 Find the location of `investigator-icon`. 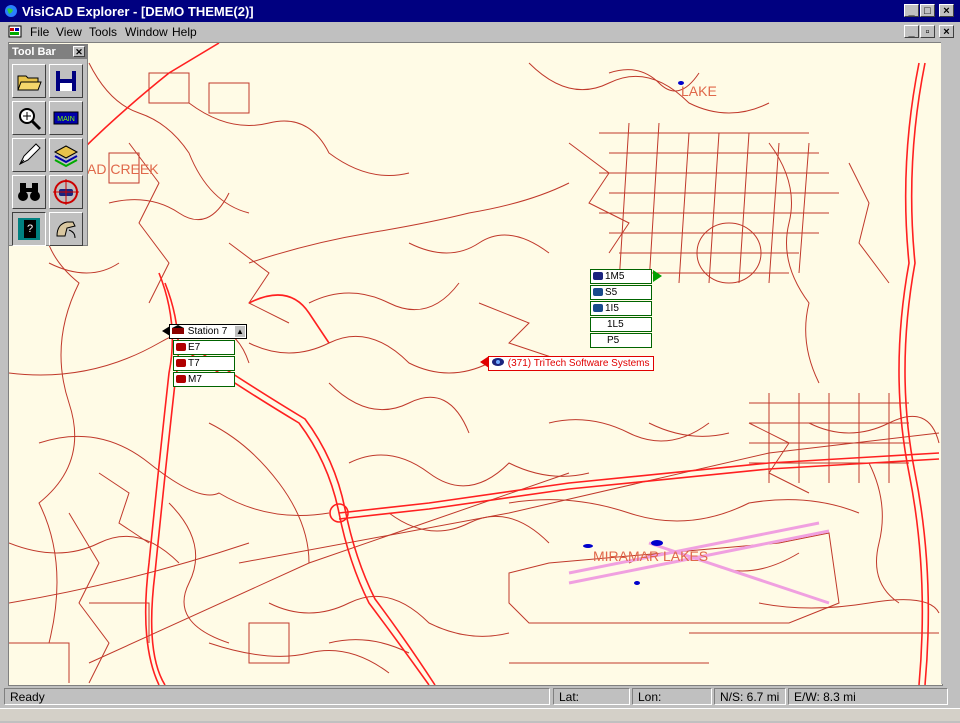

investigator-icon is located at coordinates (598, 308).